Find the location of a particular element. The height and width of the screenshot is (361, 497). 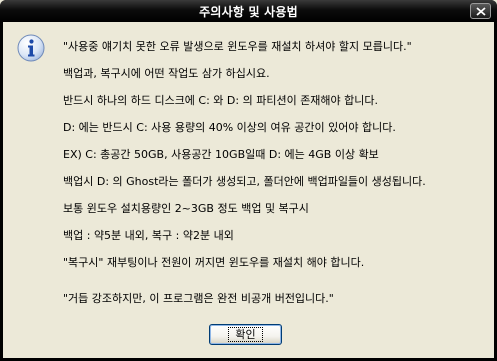

message-line-8: 백업 : 약5분 내외, 복구 : 약2분 내외 is located at coordinates (148, 235).